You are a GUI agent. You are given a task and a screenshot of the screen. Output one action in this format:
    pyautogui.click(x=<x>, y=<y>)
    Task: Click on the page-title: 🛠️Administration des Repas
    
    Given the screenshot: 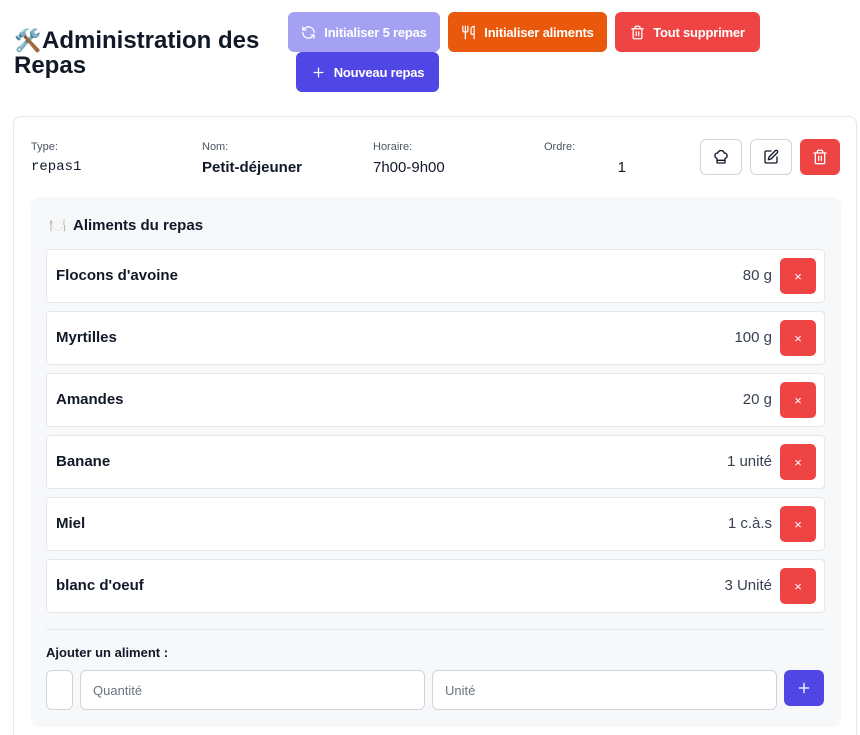 What is the action you would take?
    pyautogui.click(x=149, y=53)
    